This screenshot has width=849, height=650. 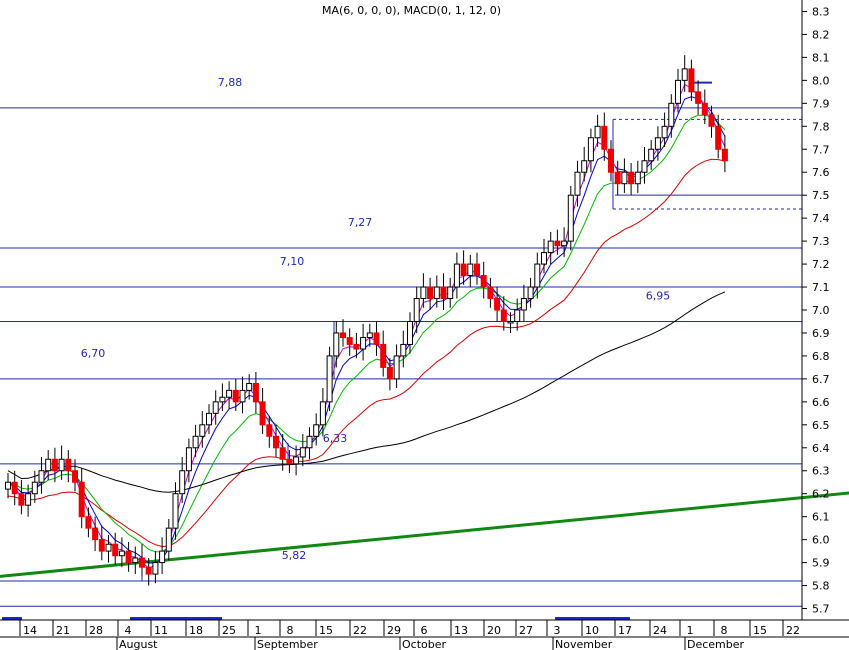 What do you see at coordinates (93, 353) in the screenshot?
I see `level-label-4: 6,70` at bounding box center [93, 353].